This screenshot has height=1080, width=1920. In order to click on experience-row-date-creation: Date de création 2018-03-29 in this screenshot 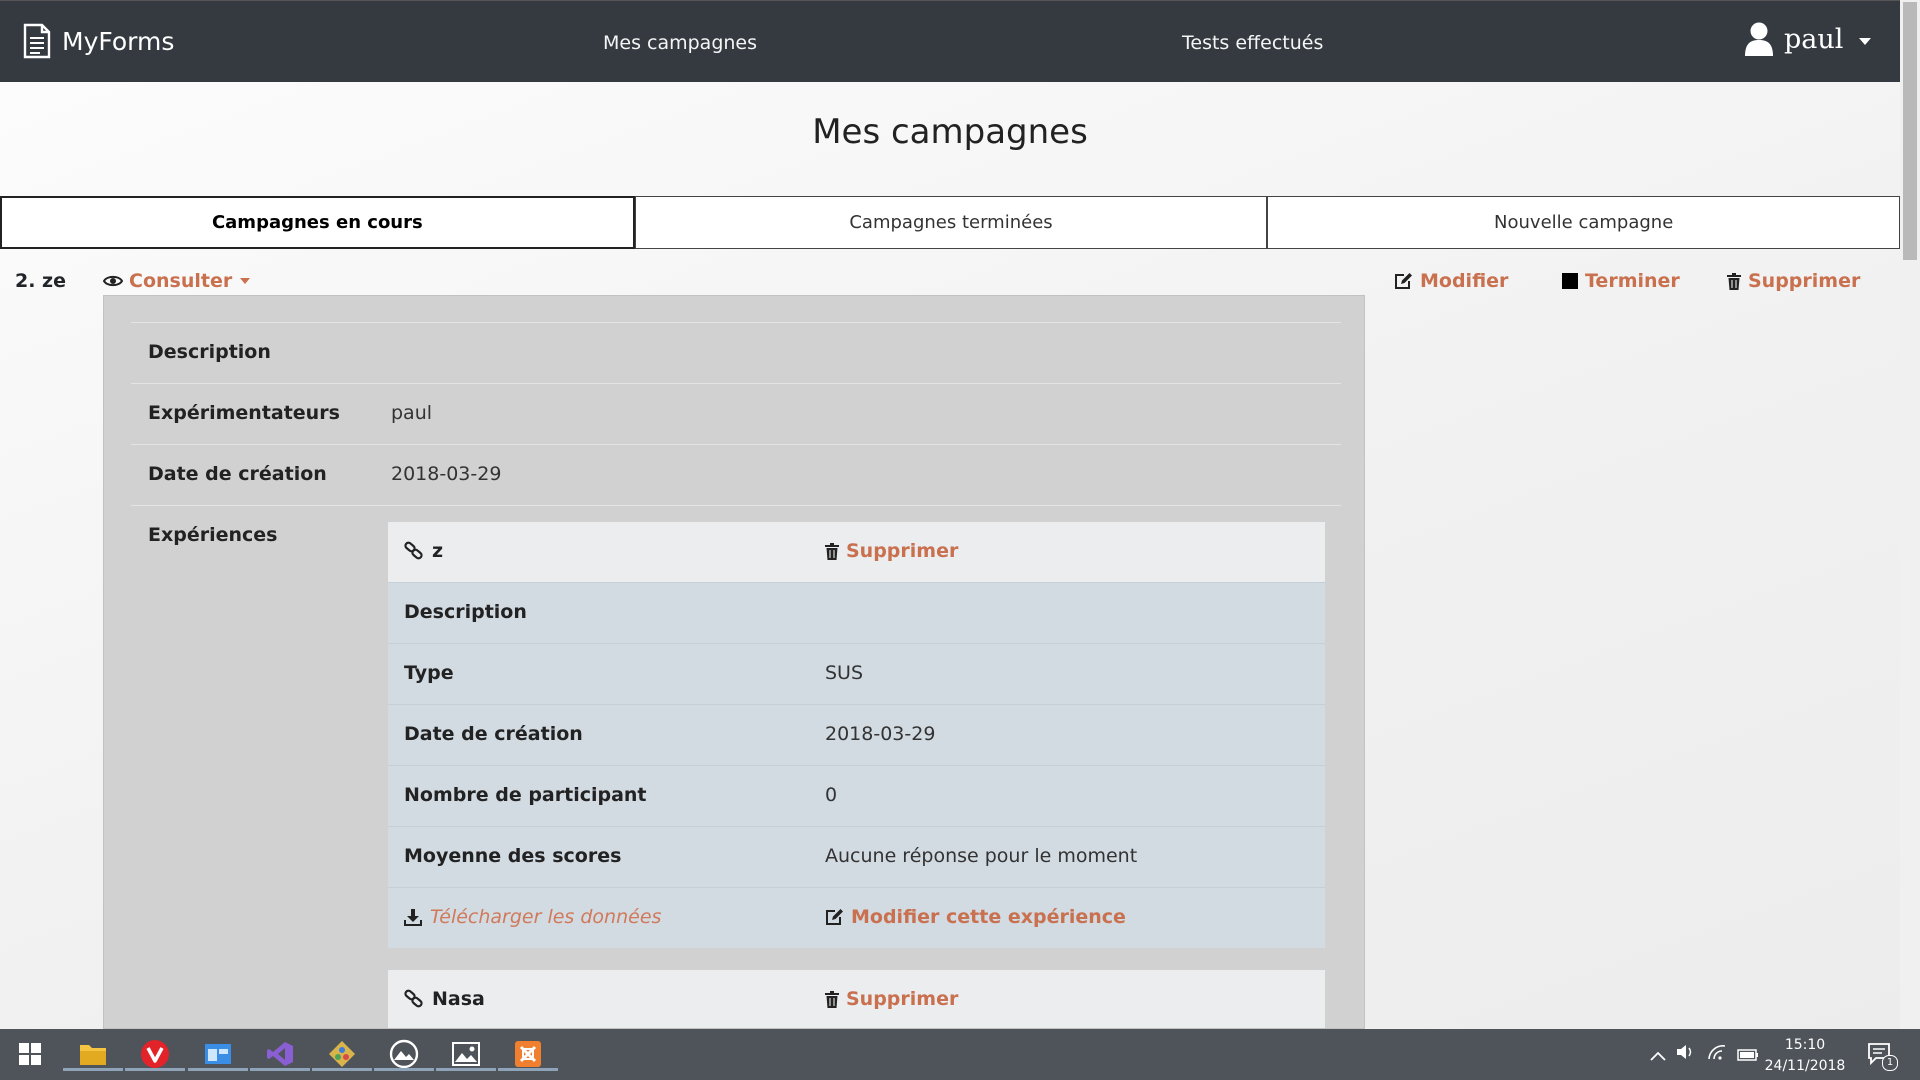, I will do `click(856, 734)`.